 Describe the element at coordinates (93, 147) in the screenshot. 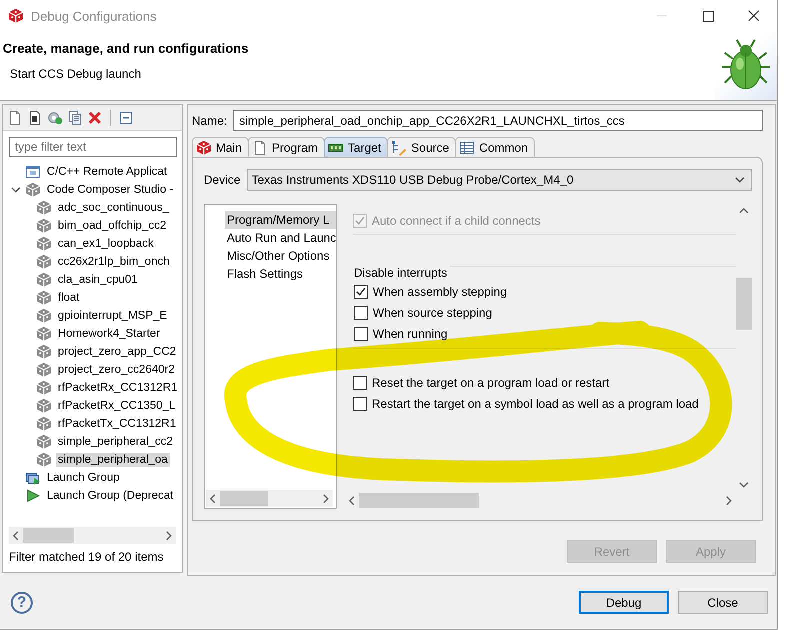

I see `filter-field: type filter text` at that location.